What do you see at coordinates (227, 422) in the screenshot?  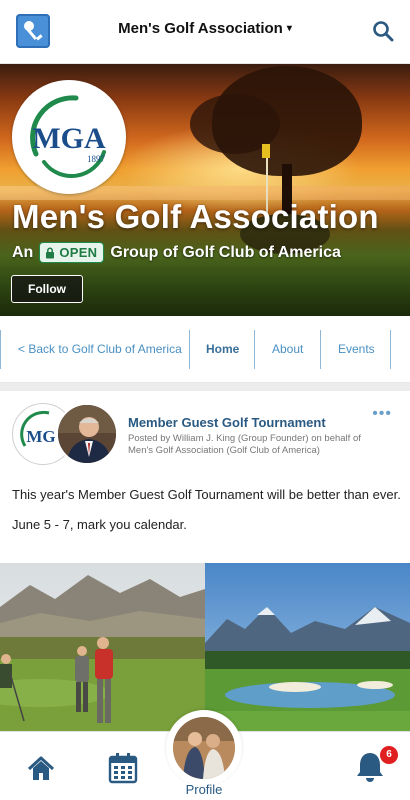 I see `post-title: Member Guest Golf Tournament` at bounding box center [227, 422].